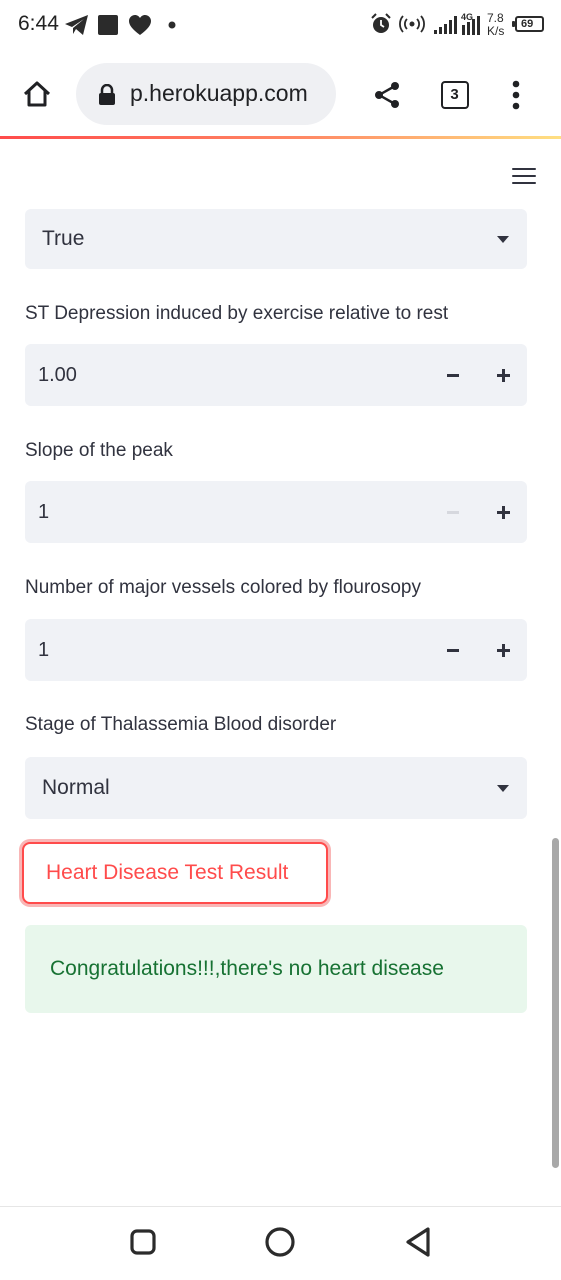  I want to click on battery-icon: 69, so click(528, 24).